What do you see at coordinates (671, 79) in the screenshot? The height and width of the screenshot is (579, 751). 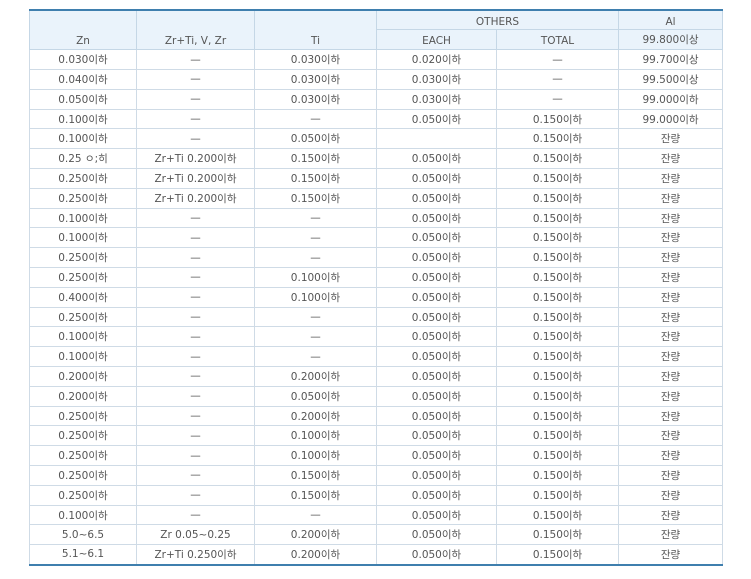 I see `al-cell: 99.500이상` at bounding box center [671, 79].